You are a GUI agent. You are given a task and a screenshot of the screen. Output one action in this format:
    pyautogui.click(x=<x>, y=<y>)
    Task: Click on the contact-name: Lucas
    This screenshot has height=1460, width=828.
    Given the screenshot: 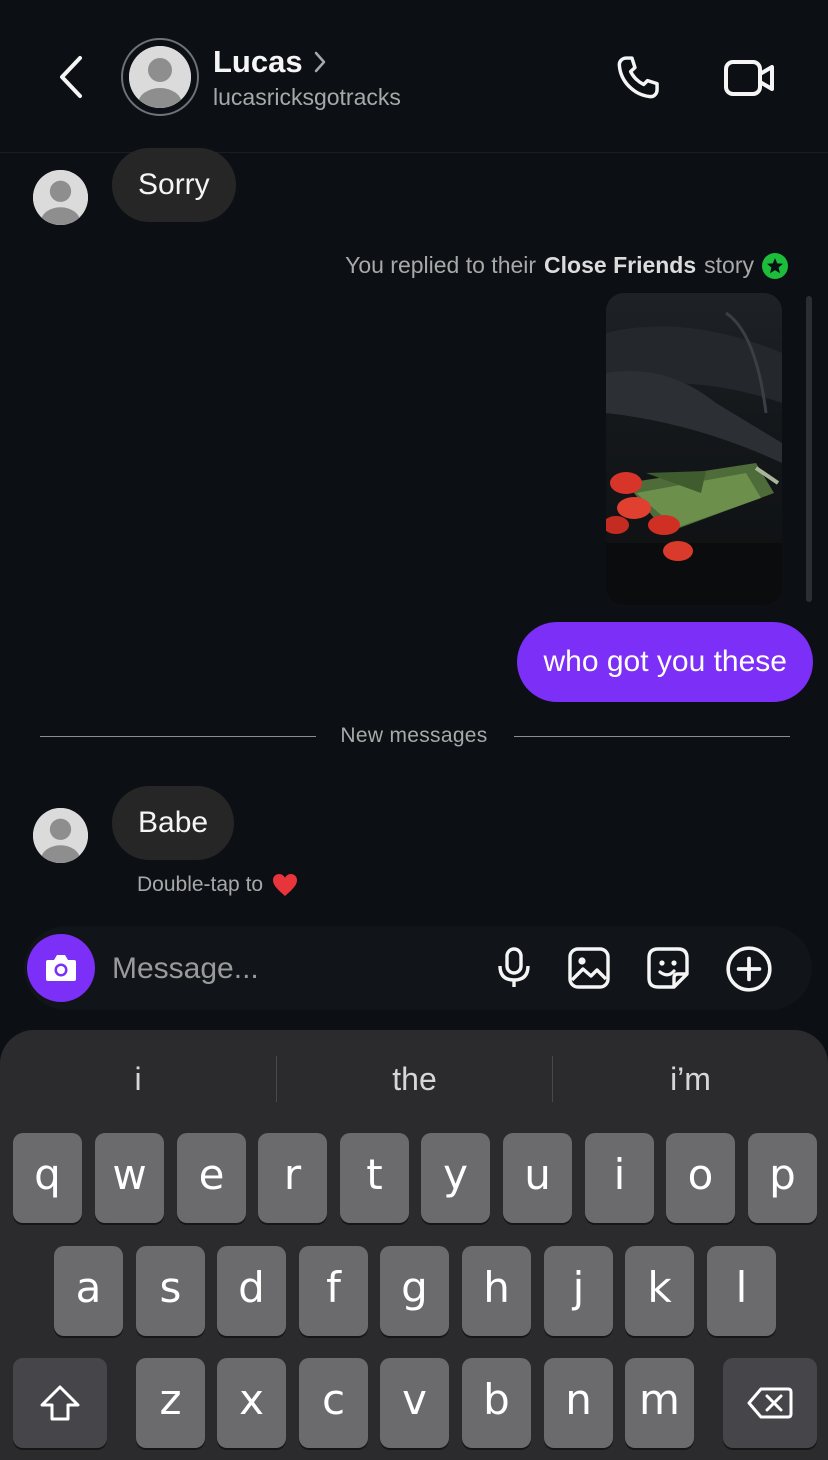 What is the action you would take?
    pyautogui.click(x=258, y=61)
    